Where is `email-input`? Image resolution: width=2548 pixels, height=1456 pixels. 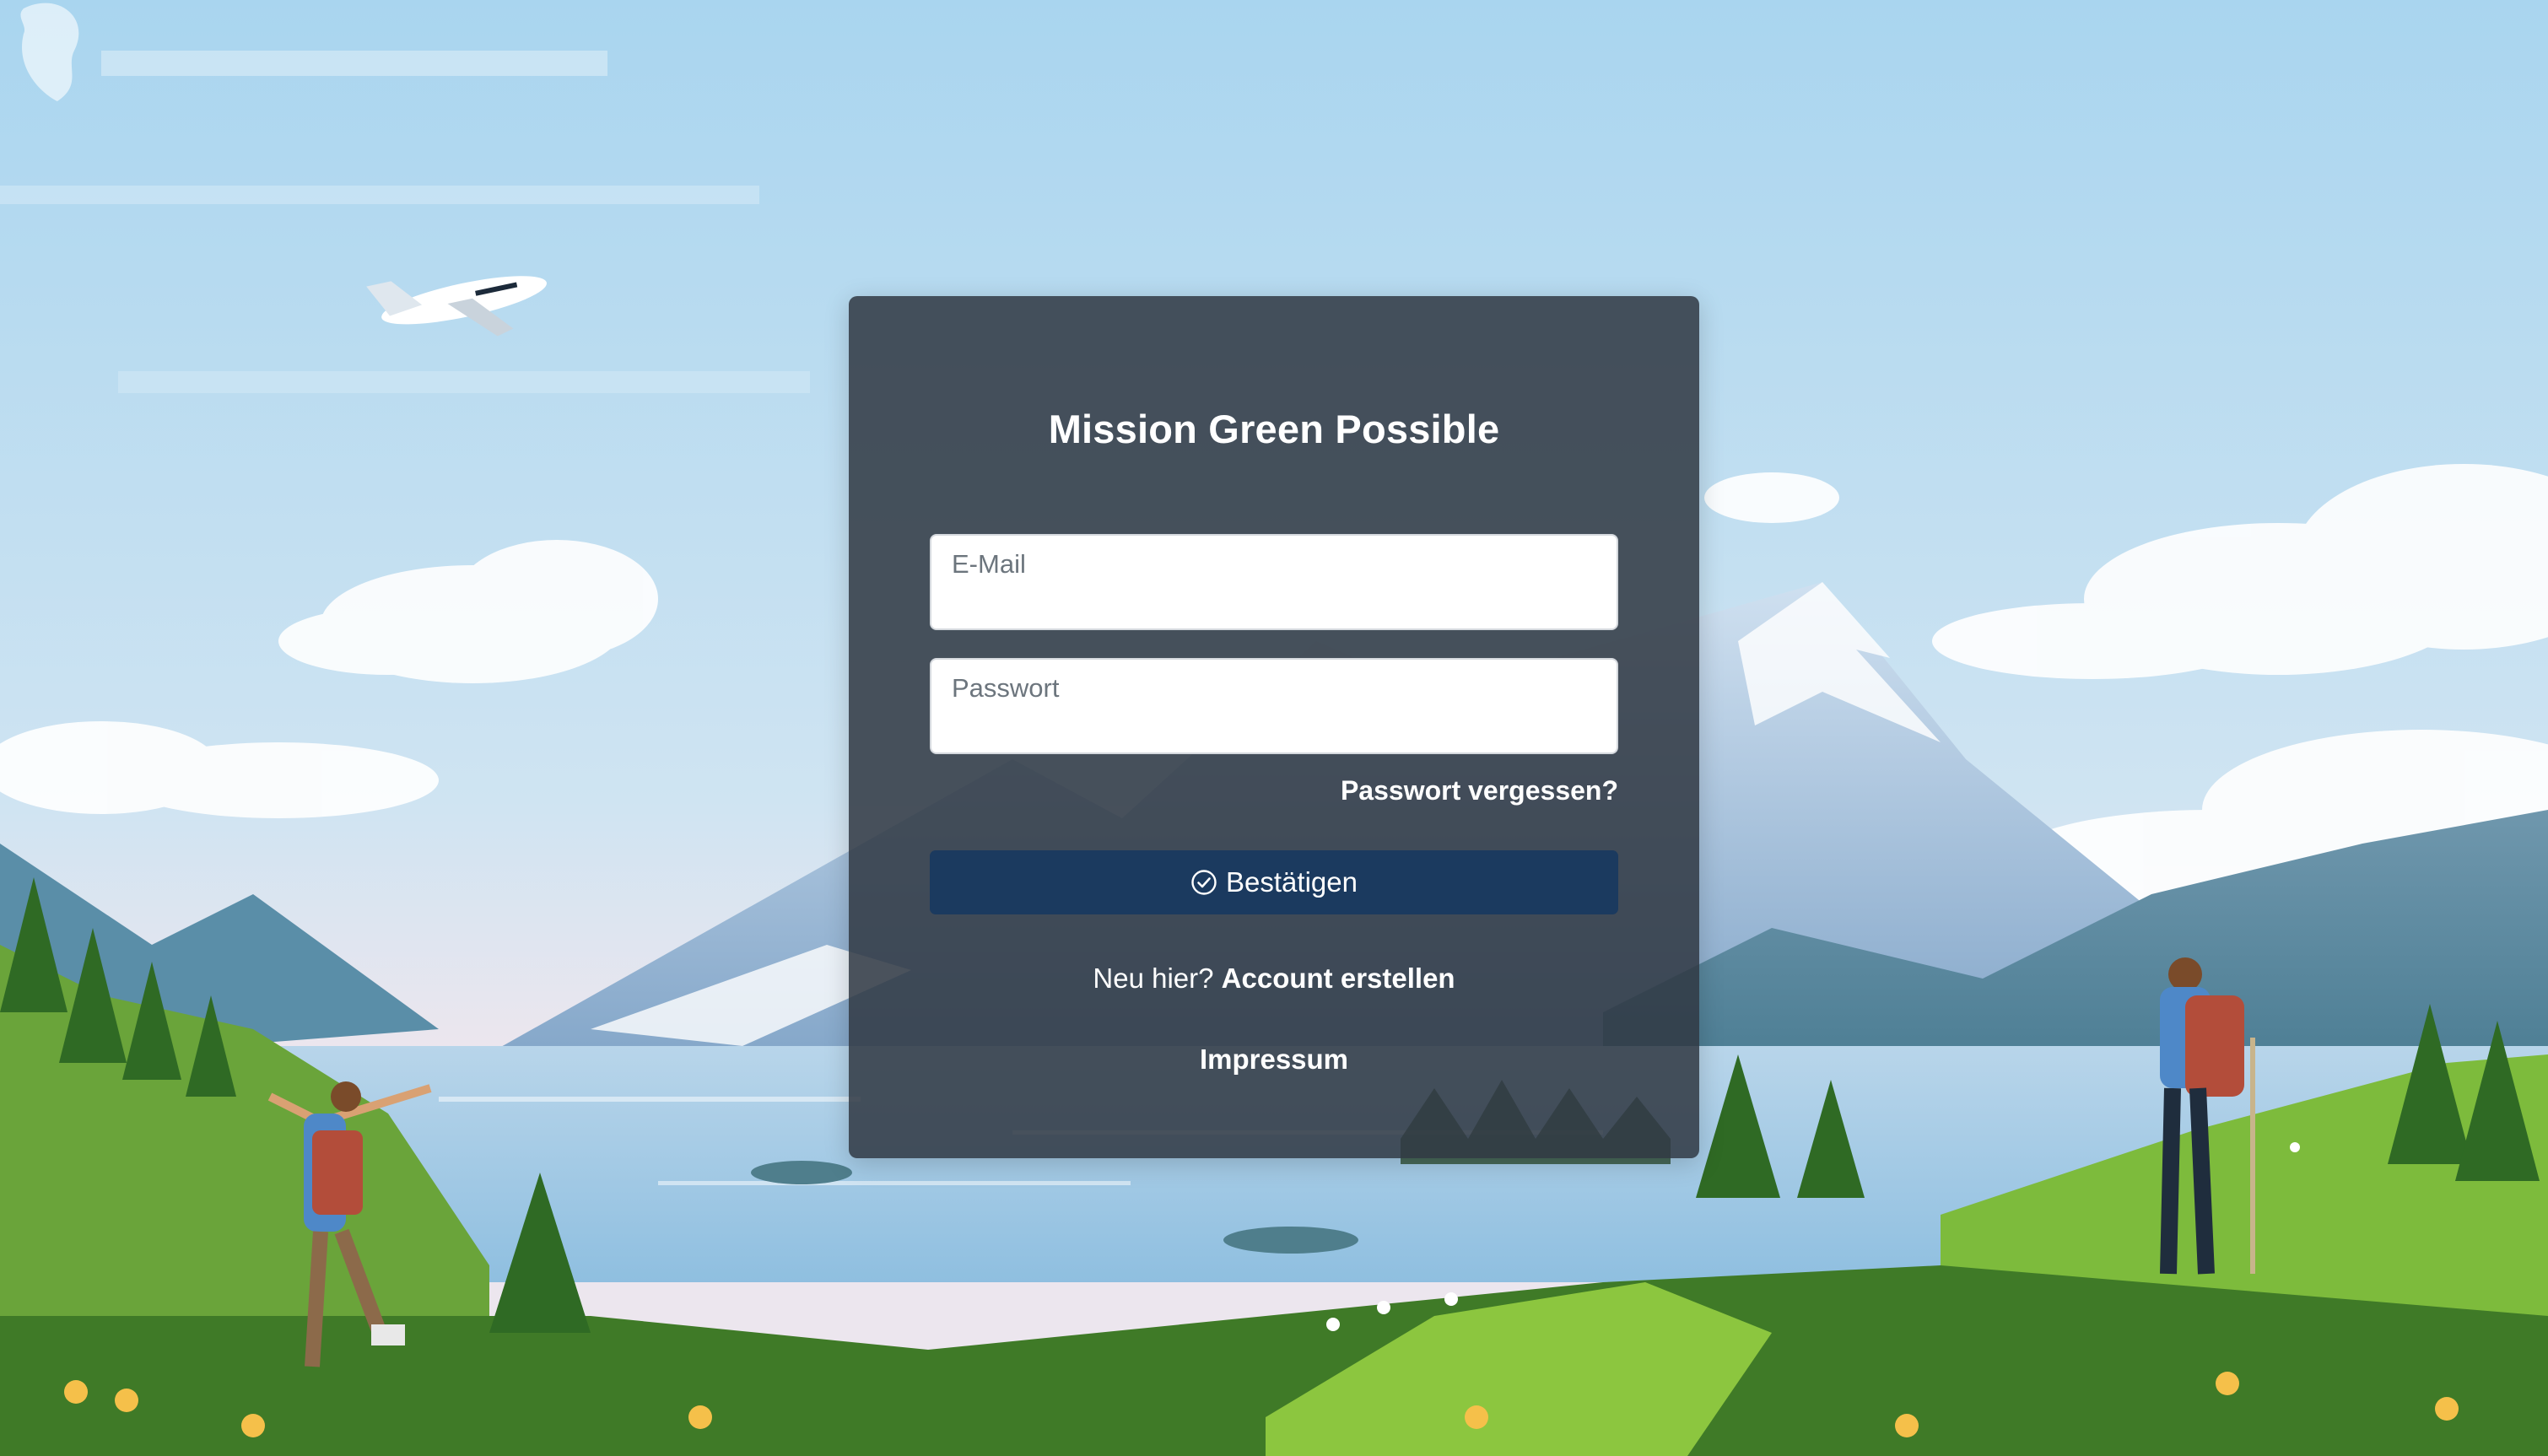 email-input is located at coordinates (1274, 602).